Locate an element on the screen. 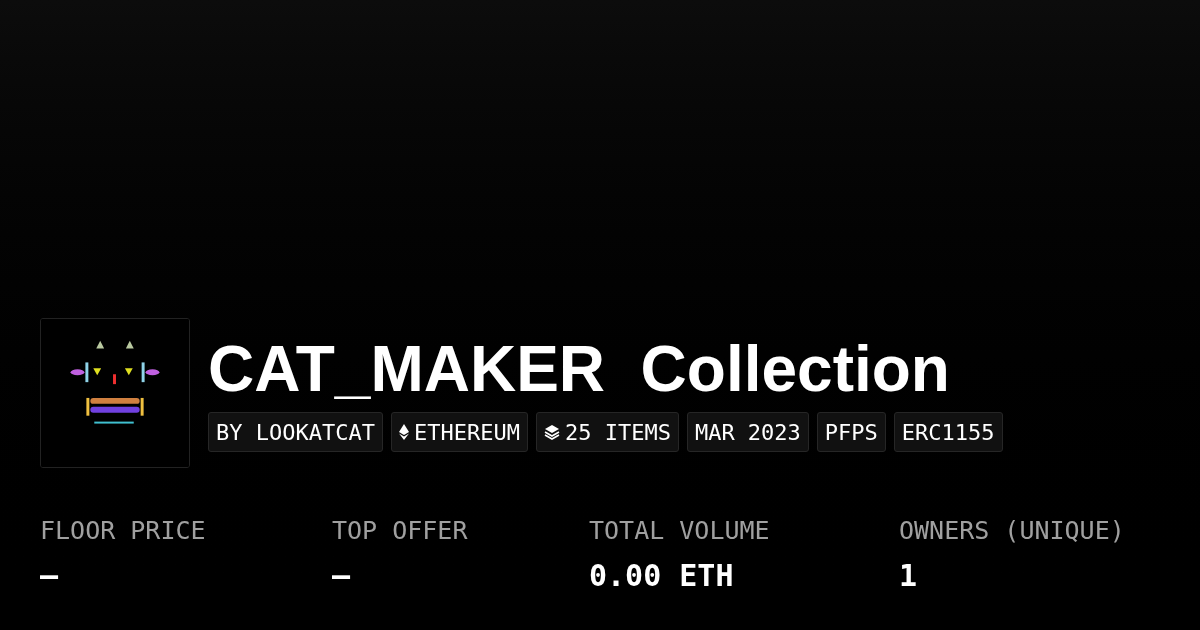 The height and width of the screenshot is (630, 1200). stat-label: OWNERS (UNIQUE) is located at coordinates (1012, 531).